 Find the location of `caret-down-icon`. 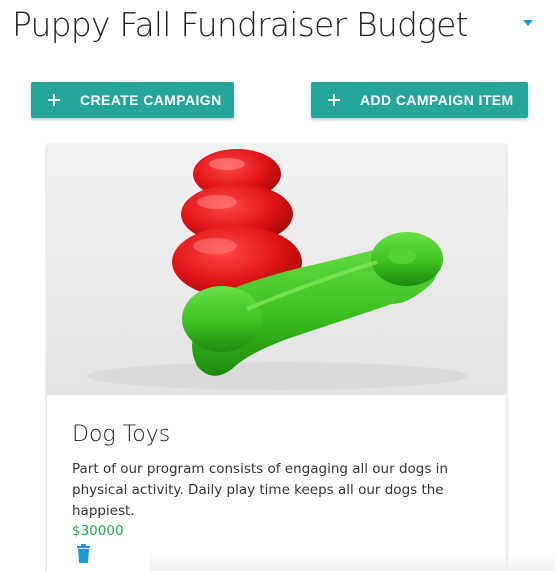

caret-down-icon is located at coordinates (528, 23).